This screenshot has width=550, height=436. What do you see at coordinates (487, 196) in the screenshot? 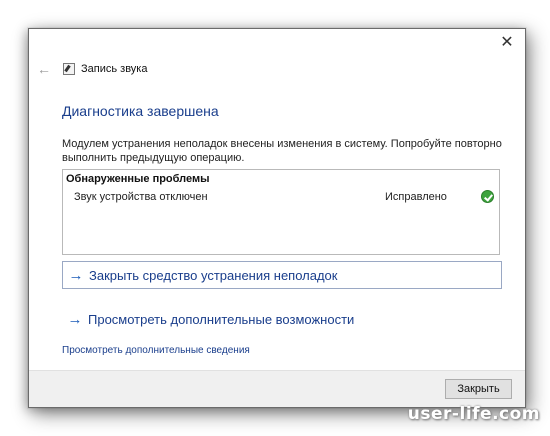
I see `check-icon` at bounding box center [487, 196].